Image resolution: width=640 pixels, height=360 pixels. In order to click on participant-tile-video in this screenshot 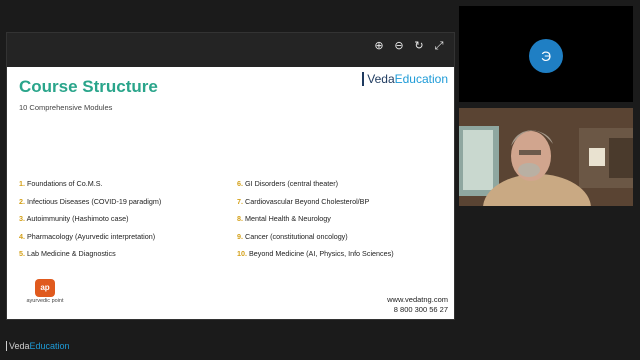, I will do `click(546, 157)`.